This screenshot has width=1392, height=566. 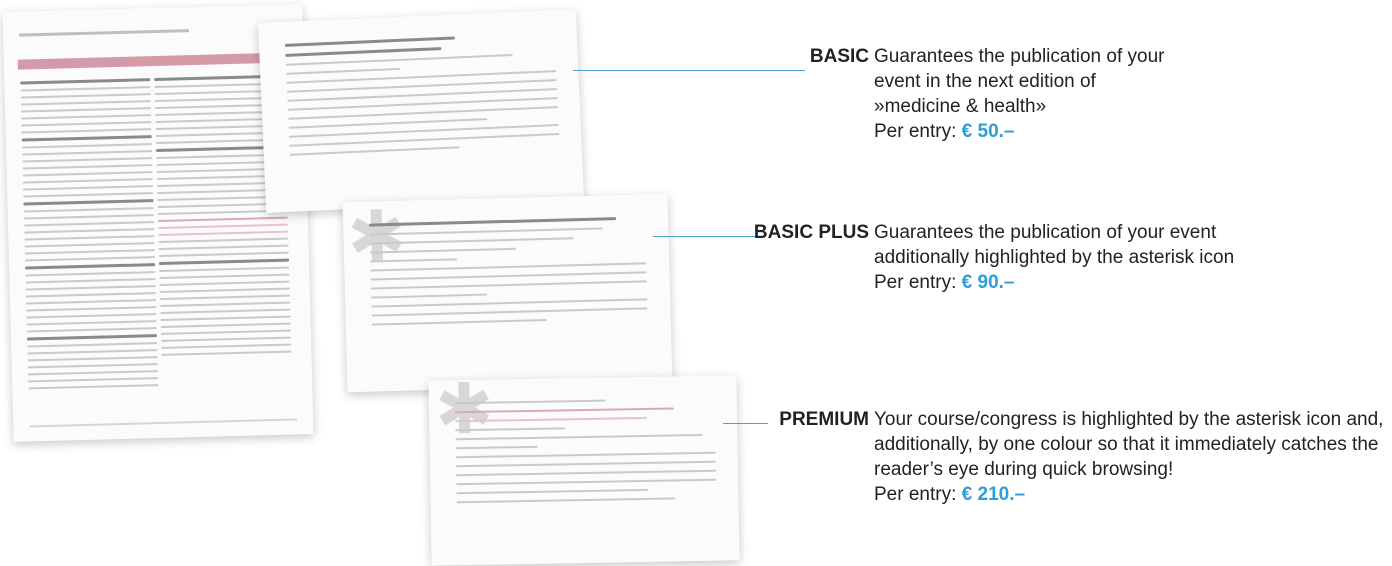 I want to click on tier-label-basic: BASIC, so click(x=839, y=56).